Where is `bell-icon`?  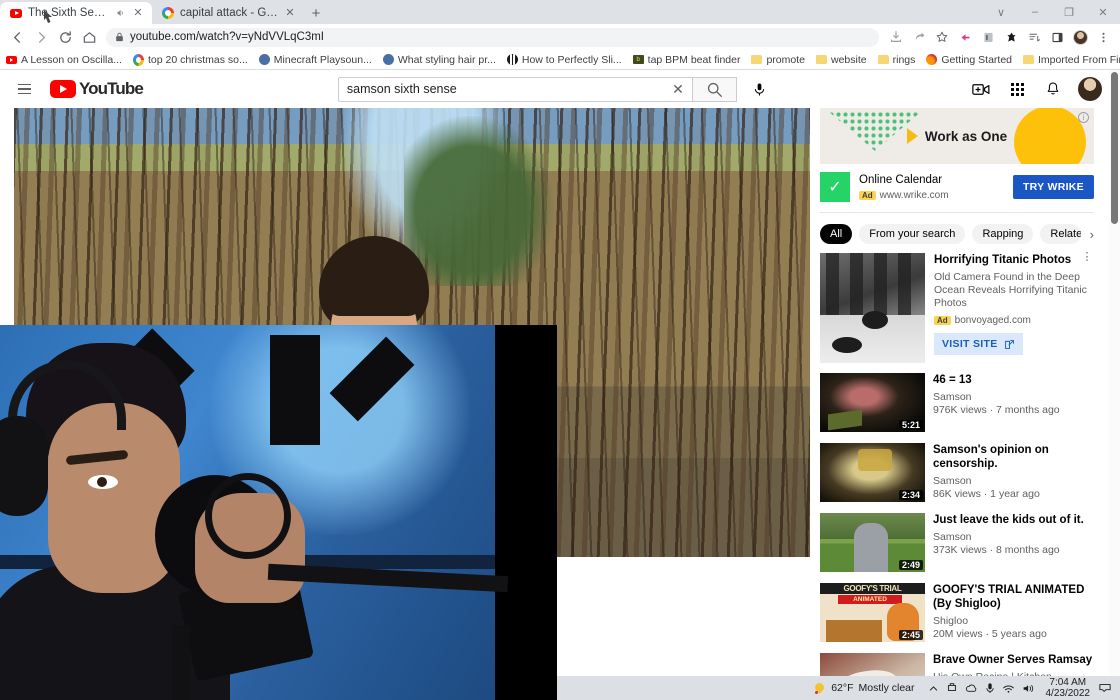
bell-icon is located at coordinates (1053, 89).